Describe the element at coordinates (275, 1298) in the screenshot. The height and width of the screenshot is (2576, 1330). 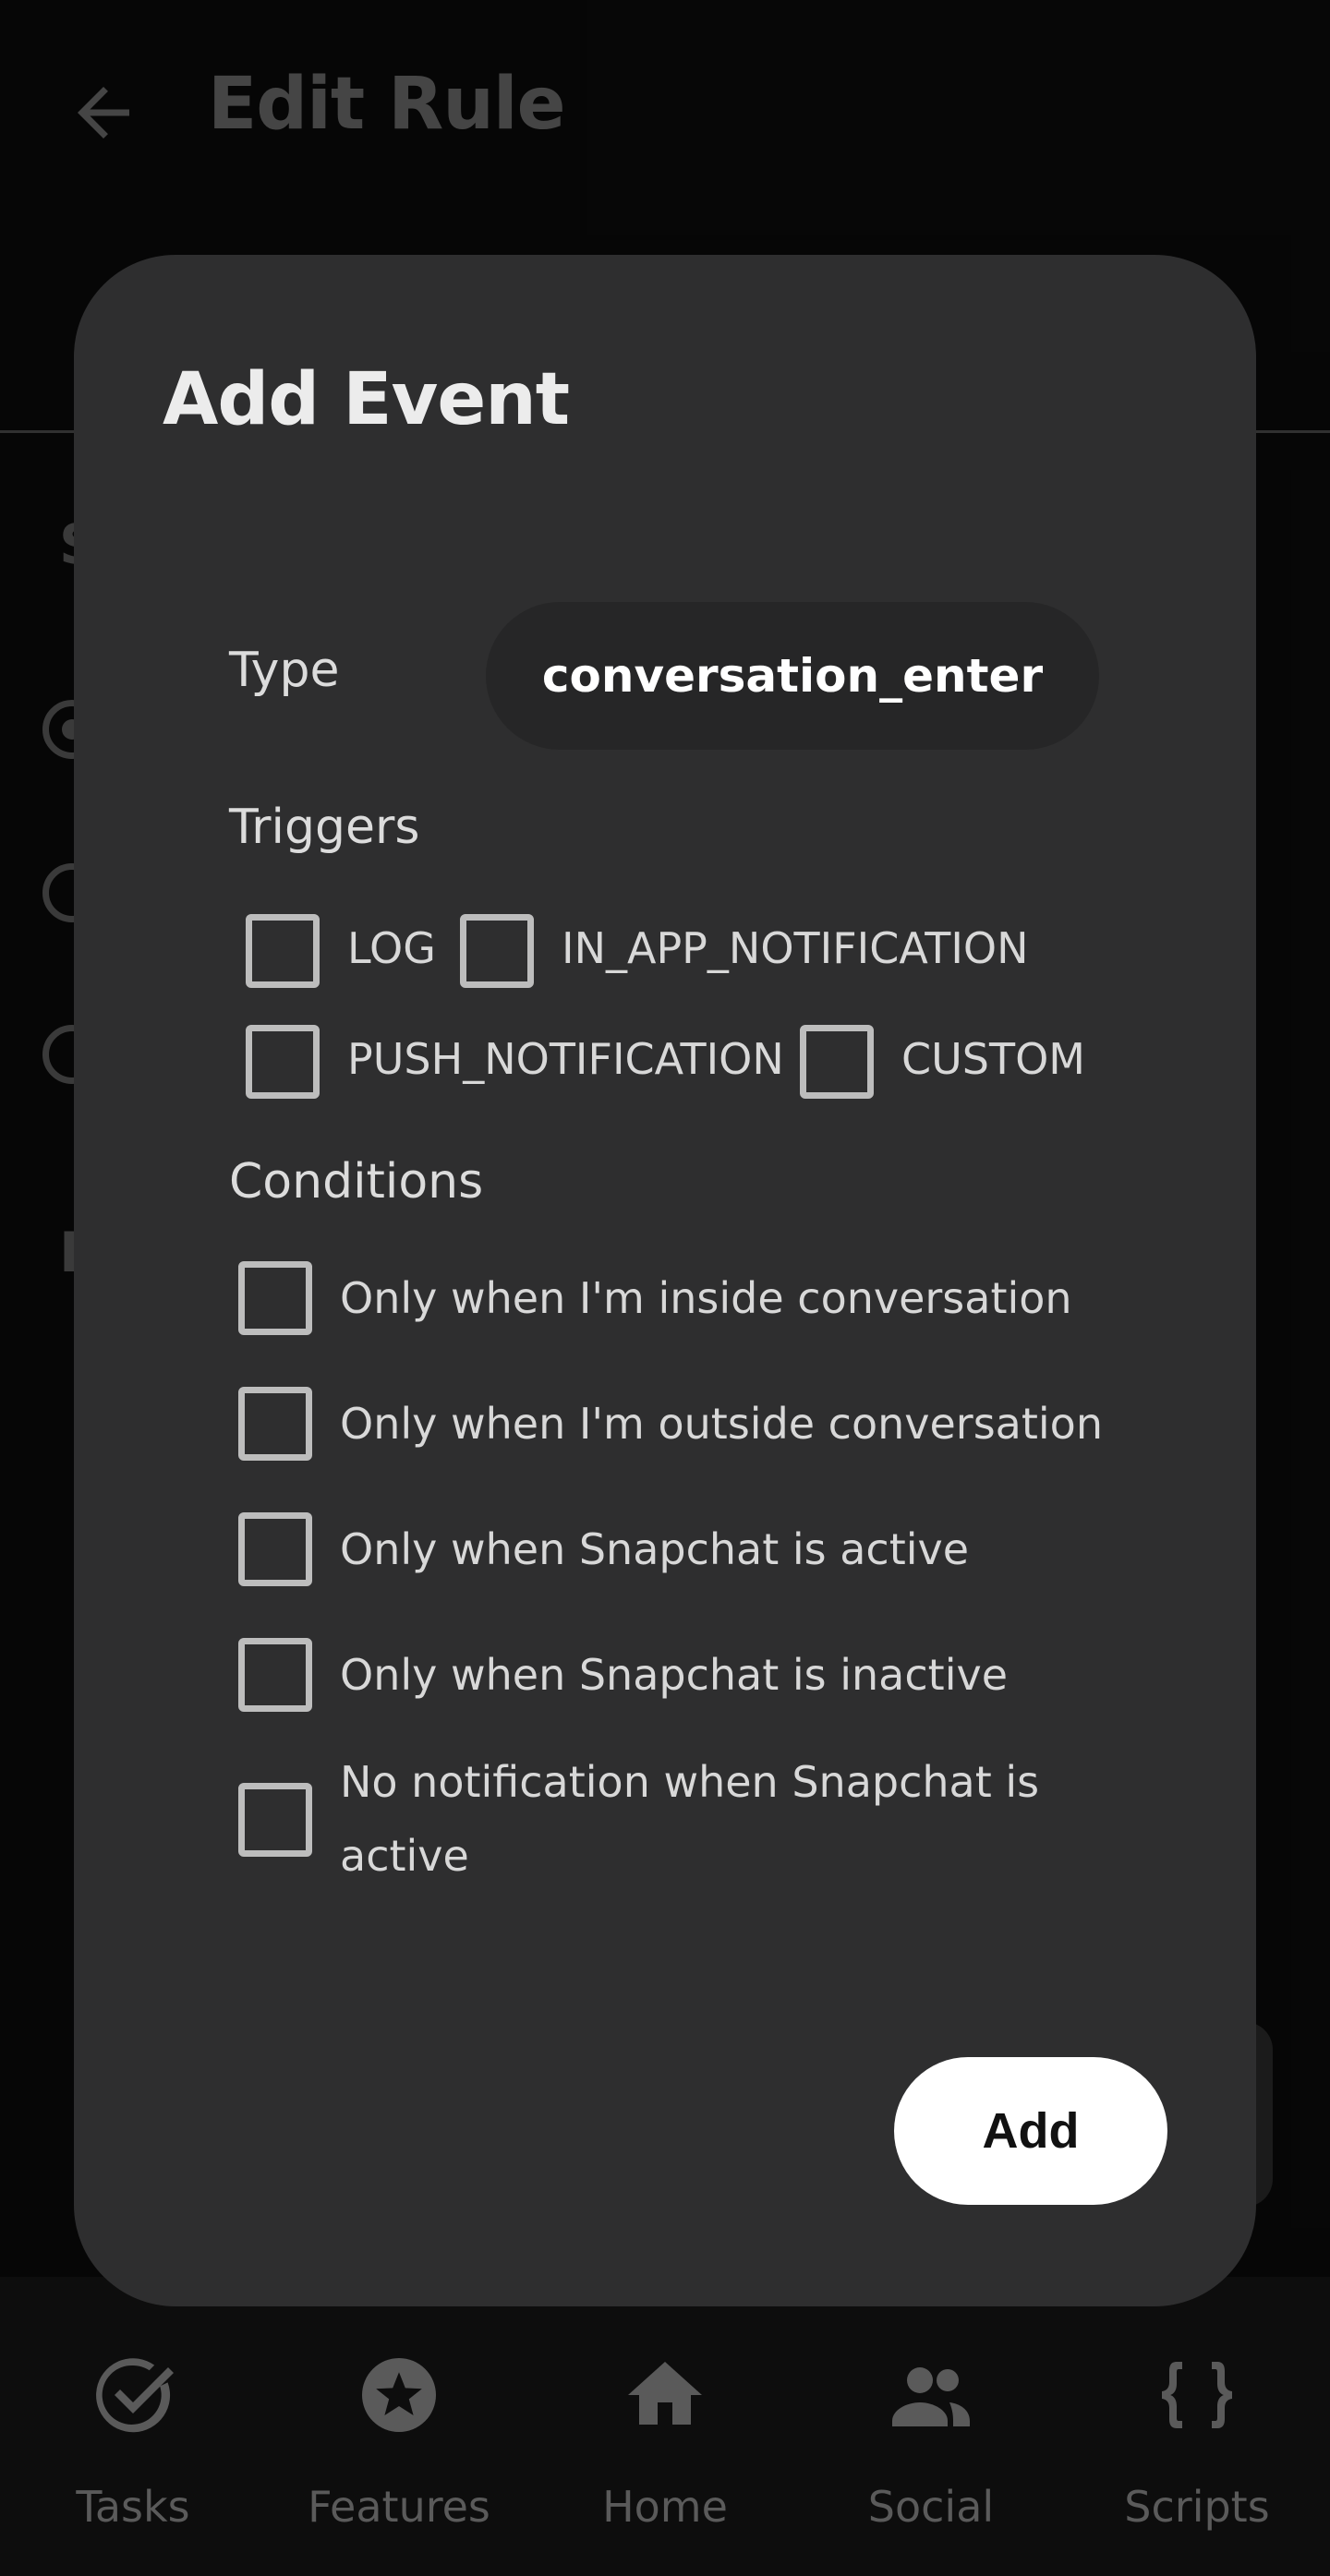
I see `condition-inside-conversation-checkbox` at that location.